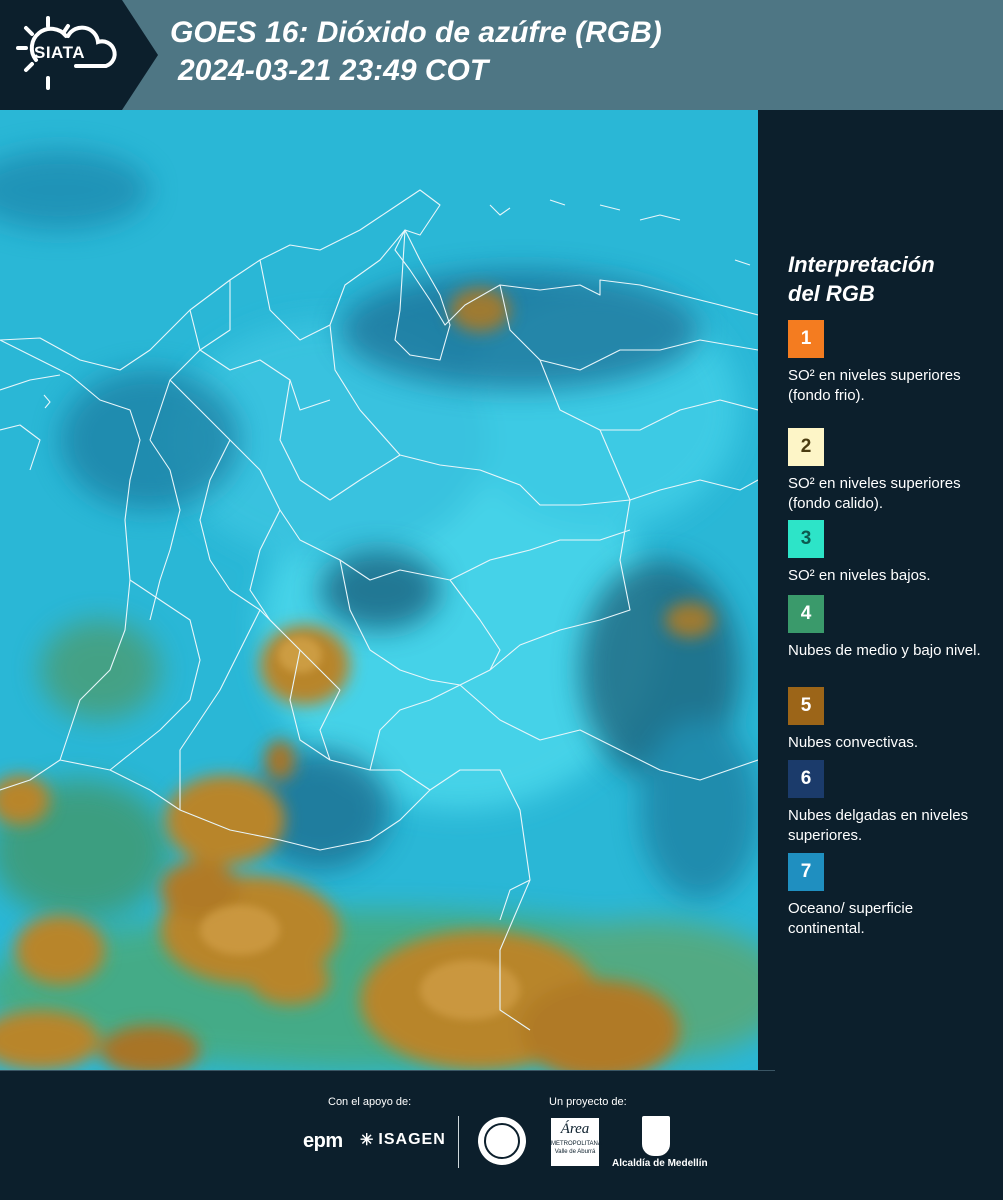  I want to click on legend-label: Nubes convectivas., so click(853, 742).